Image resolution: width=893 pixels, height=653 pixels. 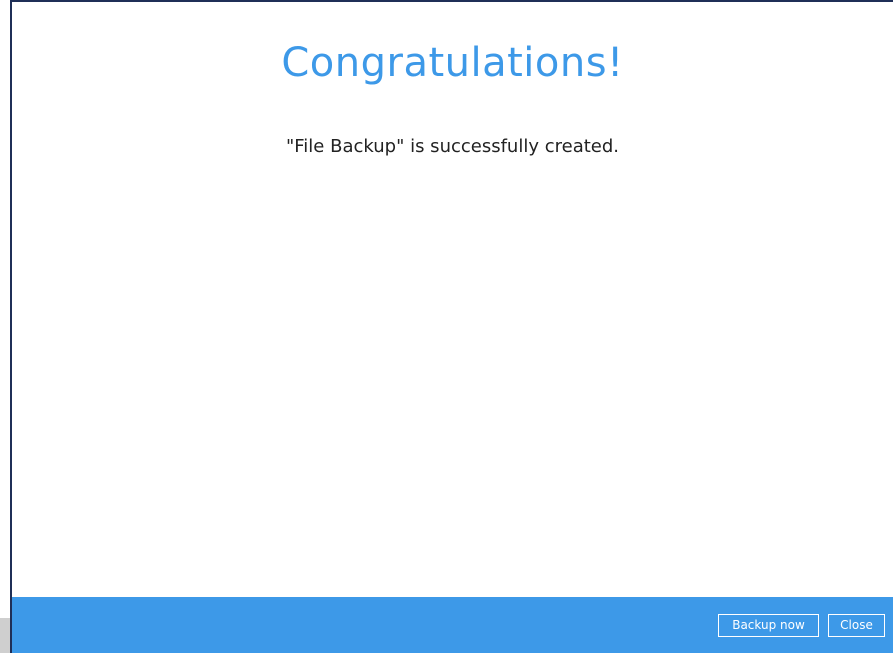 I want to click on background-strip, so click(x=5, y=326).